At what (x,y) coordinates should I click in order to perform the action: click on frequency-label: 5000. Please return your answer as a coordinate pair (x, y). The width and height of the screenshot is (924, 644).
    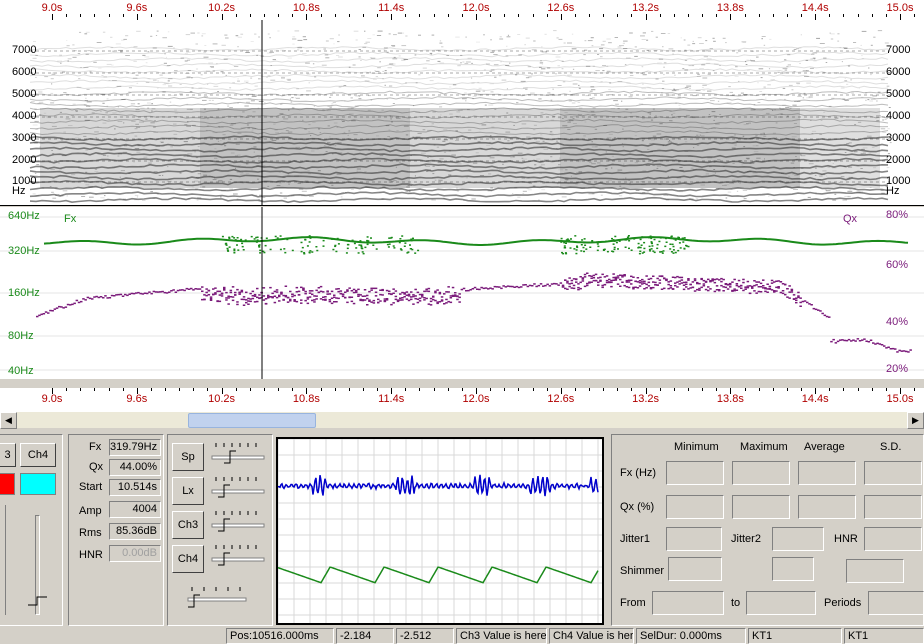
    Looking at the image, I should click on (898, 94).